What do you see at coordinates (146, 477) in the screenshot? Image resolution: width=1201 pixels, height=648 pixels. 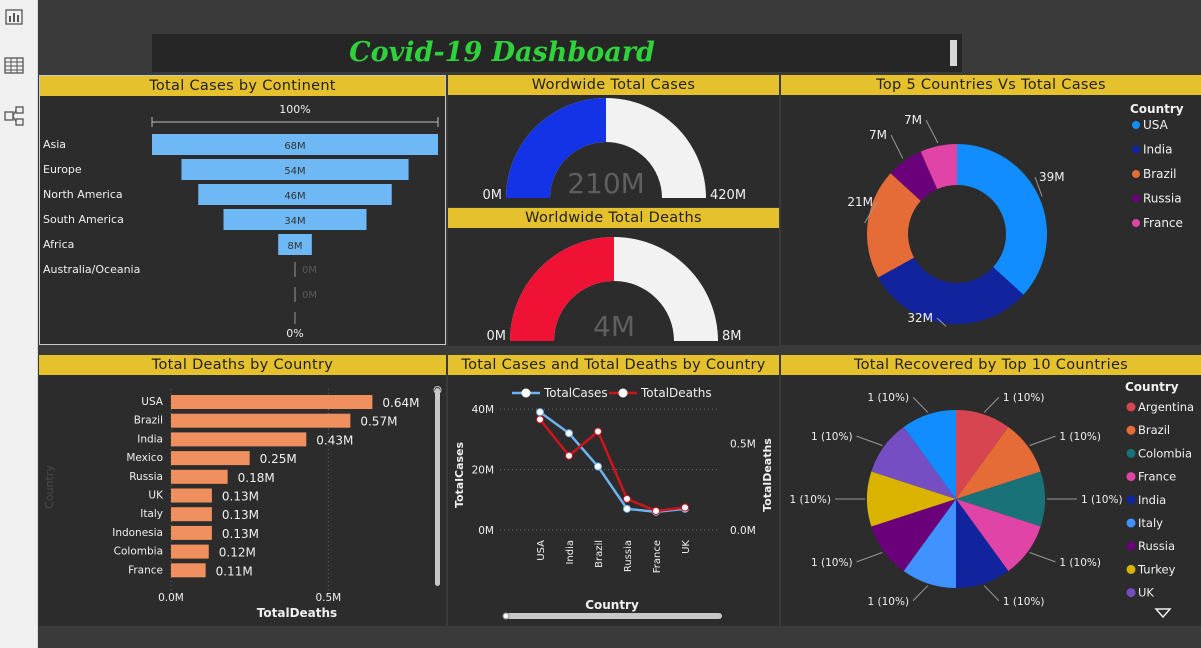 I see `bar-category-label: Russia` at bounding box center [146, 477].